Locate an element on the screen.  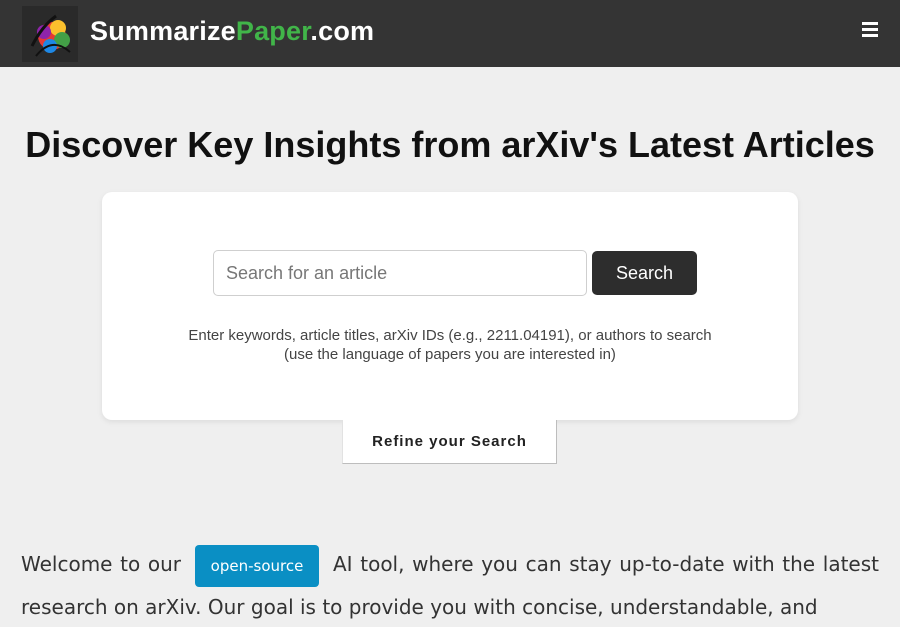
welcome-text-before: Welcome to our is located at coordinates (101, 564).